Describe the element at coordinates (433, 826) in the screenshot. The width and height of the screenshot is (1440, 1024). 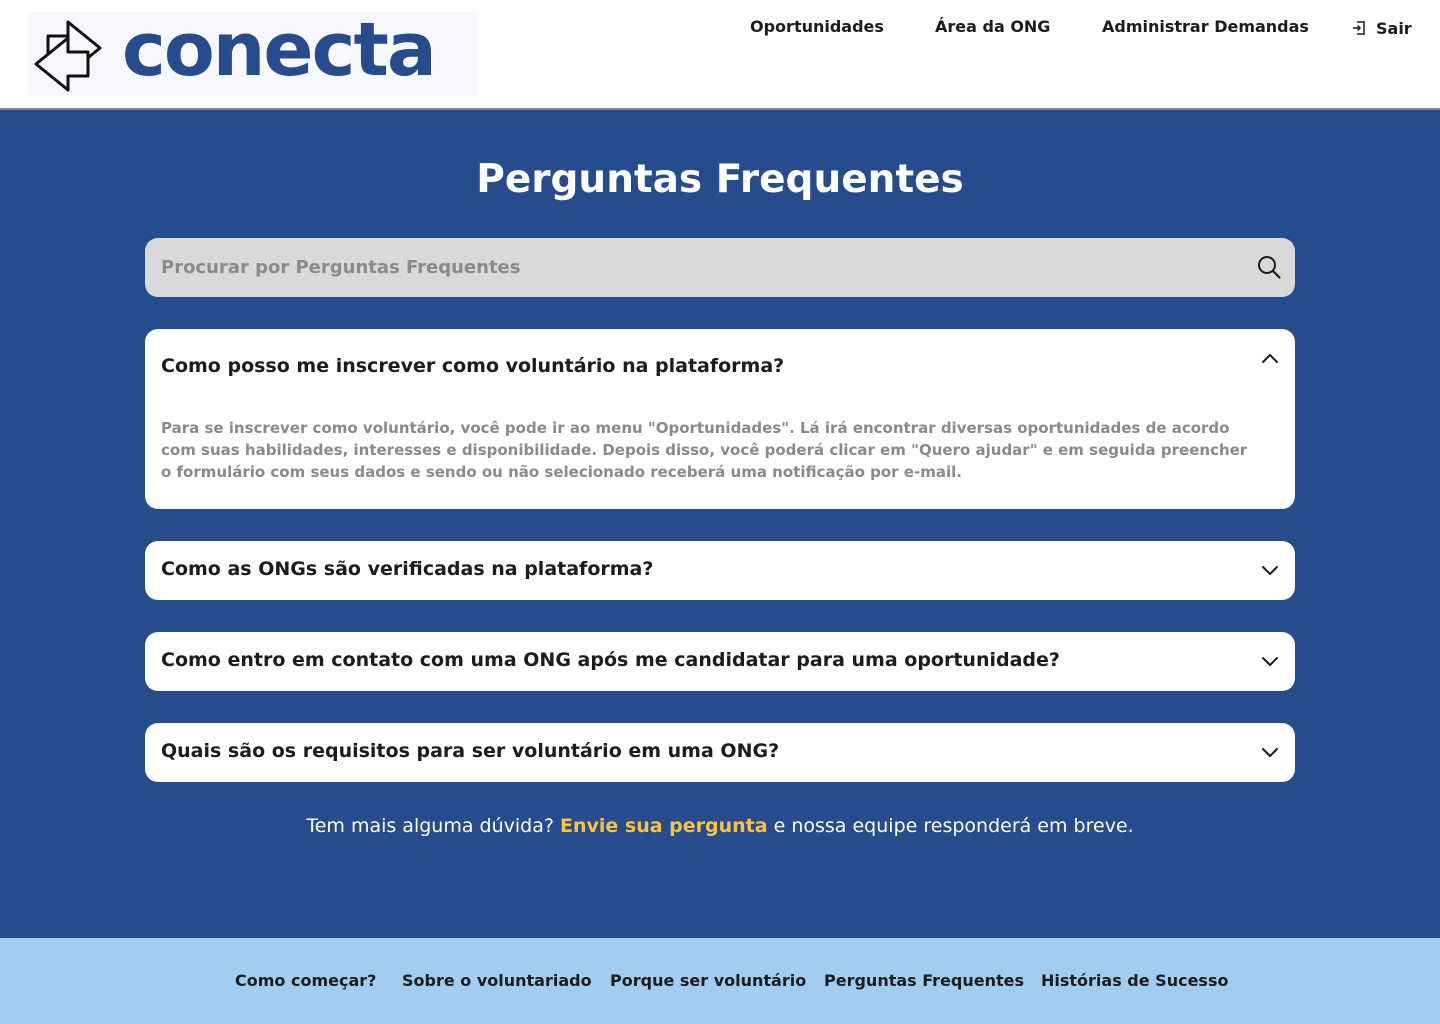
I see `more-prefix: Tem mais alguma dúvida?` at that location.